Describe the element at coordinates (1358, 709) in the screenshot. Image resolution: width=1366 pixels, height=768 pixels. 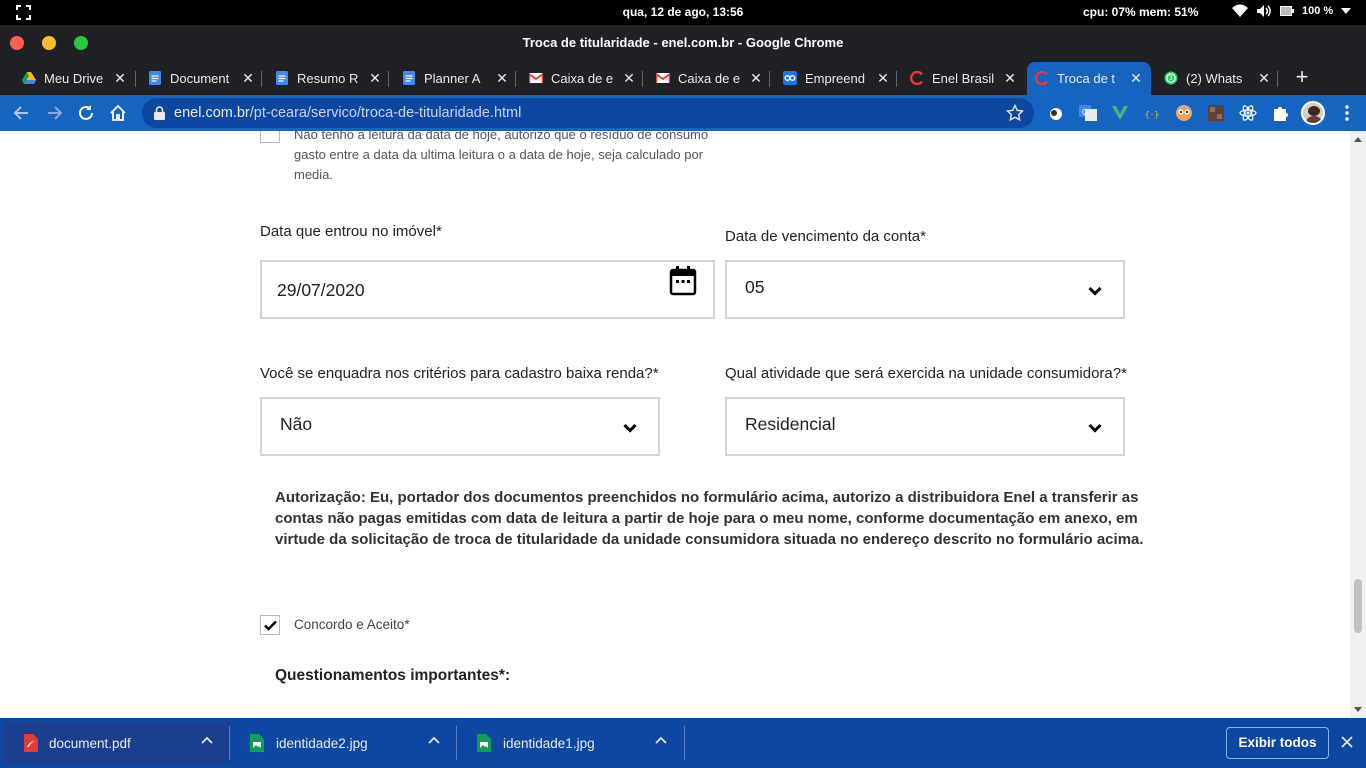
I see `scroll-down-arrow` at that location.